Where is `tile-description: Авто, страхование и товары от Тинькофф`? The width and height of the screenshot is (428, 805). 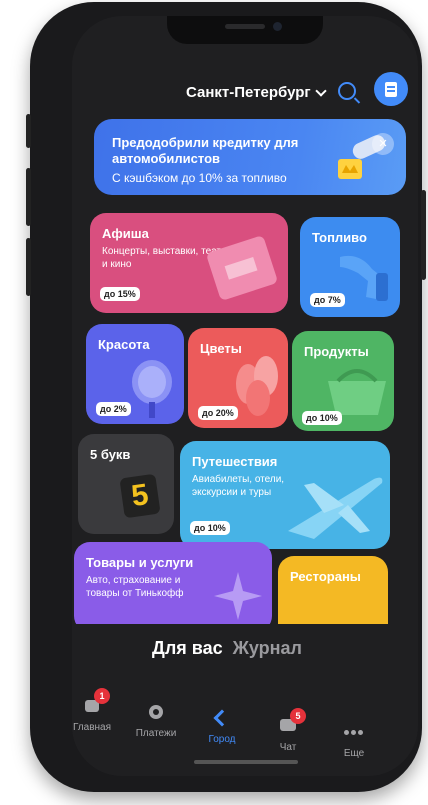
tile-description: Авто, страхование и товары от Тинькофф is located at coordinates (135, 587).